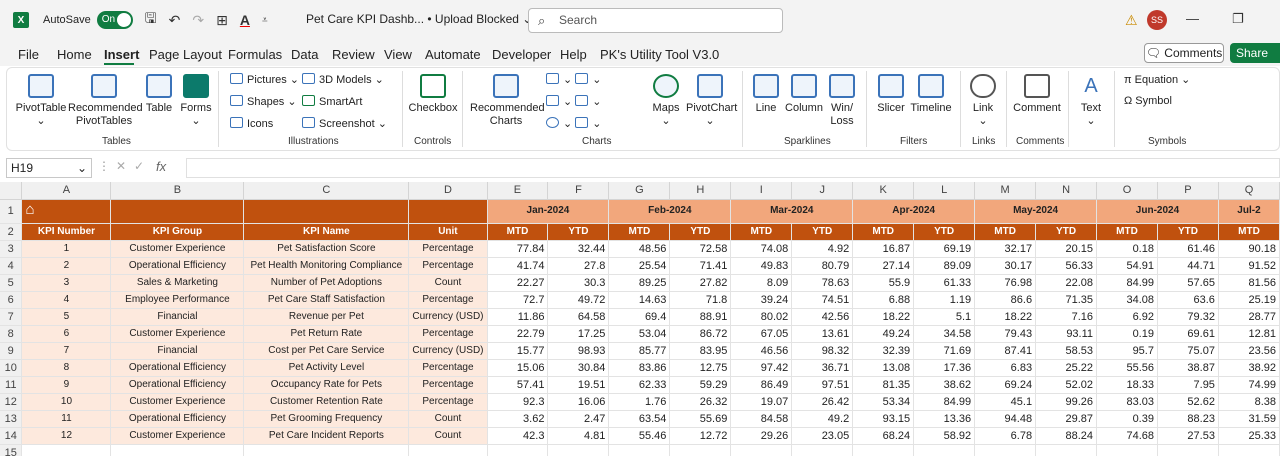 This screenshot has width=1280, height=456. What do you see at coordinates (573, 54) in the screenshot?
I see `tab-help: Help` at bounding box center [573, 54].